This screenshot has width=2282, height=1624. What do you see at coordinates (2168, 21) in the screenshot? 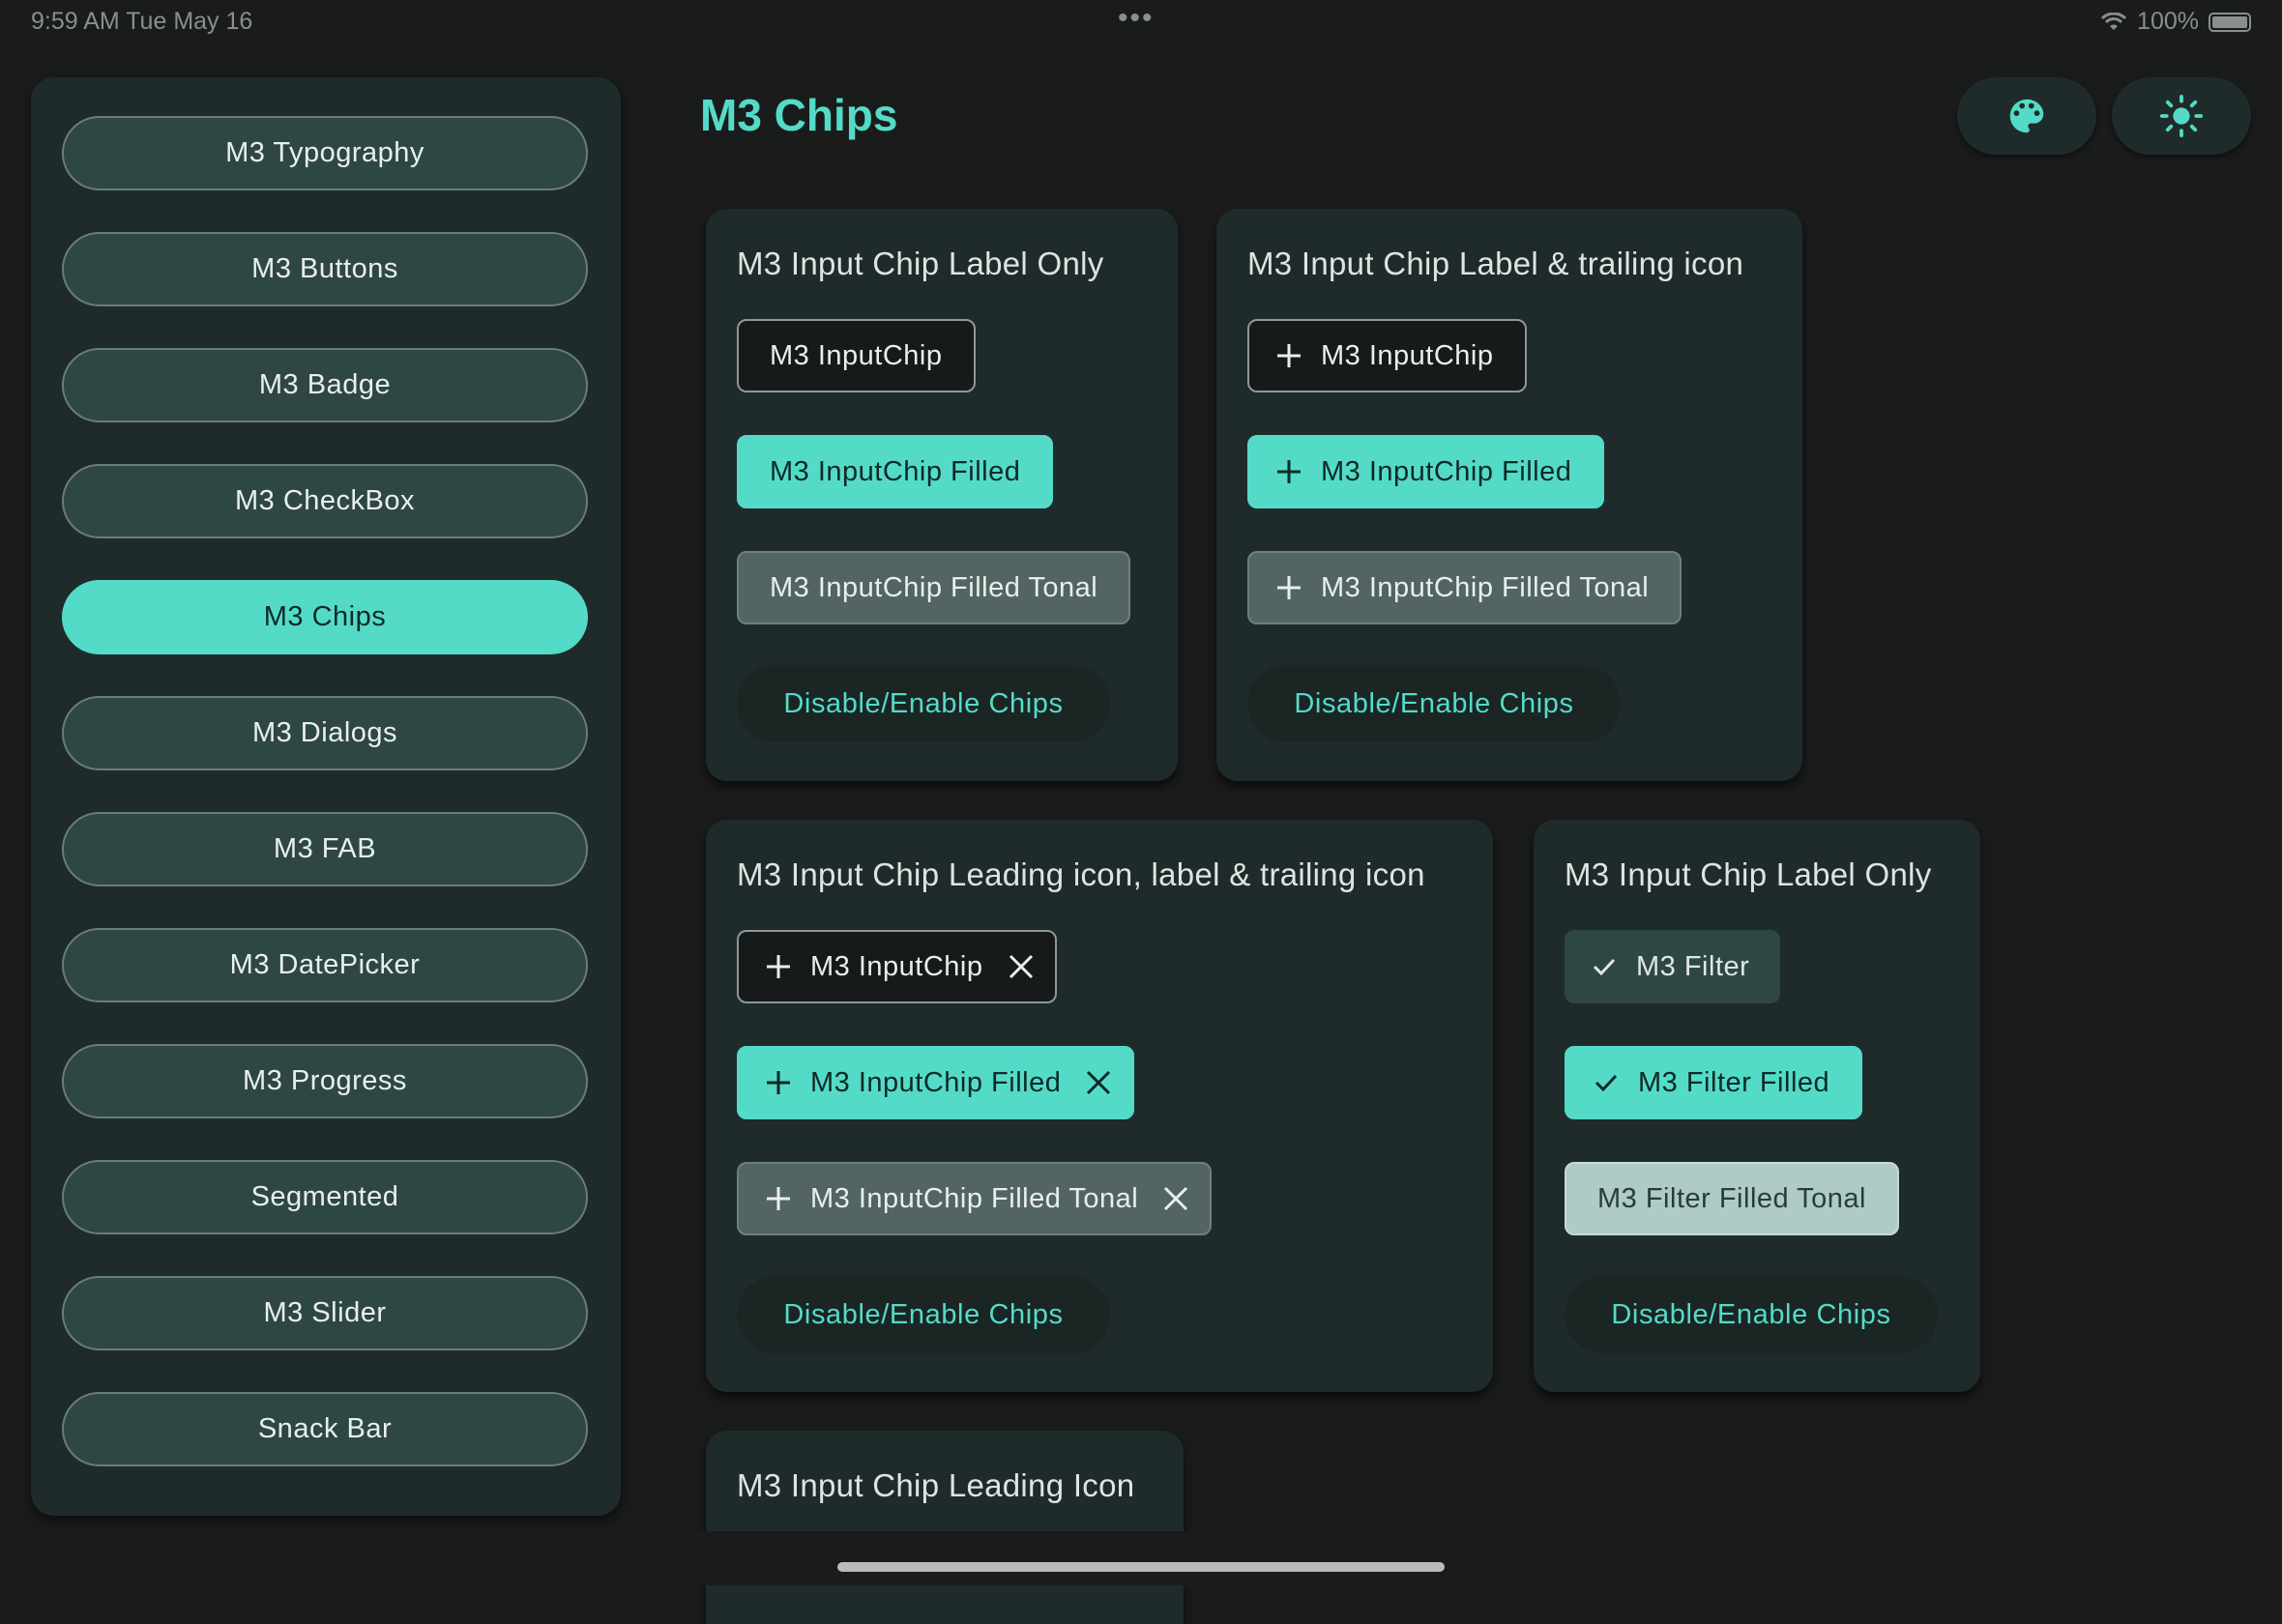
I see `battery-percent: 100%` at bounding box center [2168, 21].